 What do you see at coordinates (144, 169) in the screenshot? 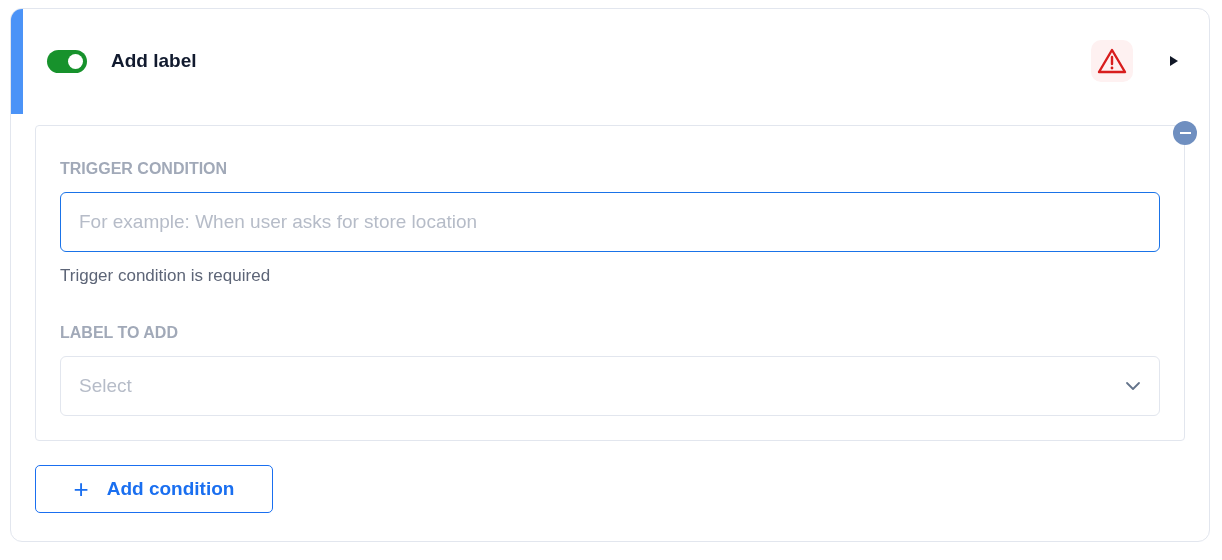
I see `field-label: TRIGGER CONDITION` at bounding box center [144, 169].